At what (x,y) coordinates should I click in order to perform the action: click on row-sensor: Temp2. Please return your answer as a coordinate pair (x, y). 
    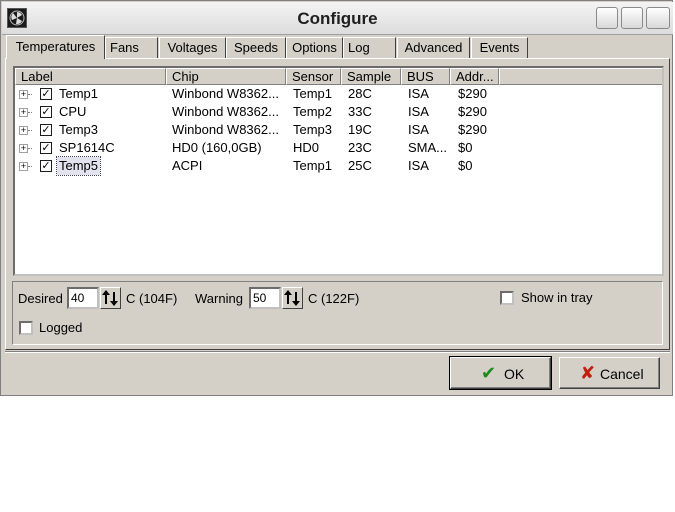
    Looking at the image, I should click on (313, 111).